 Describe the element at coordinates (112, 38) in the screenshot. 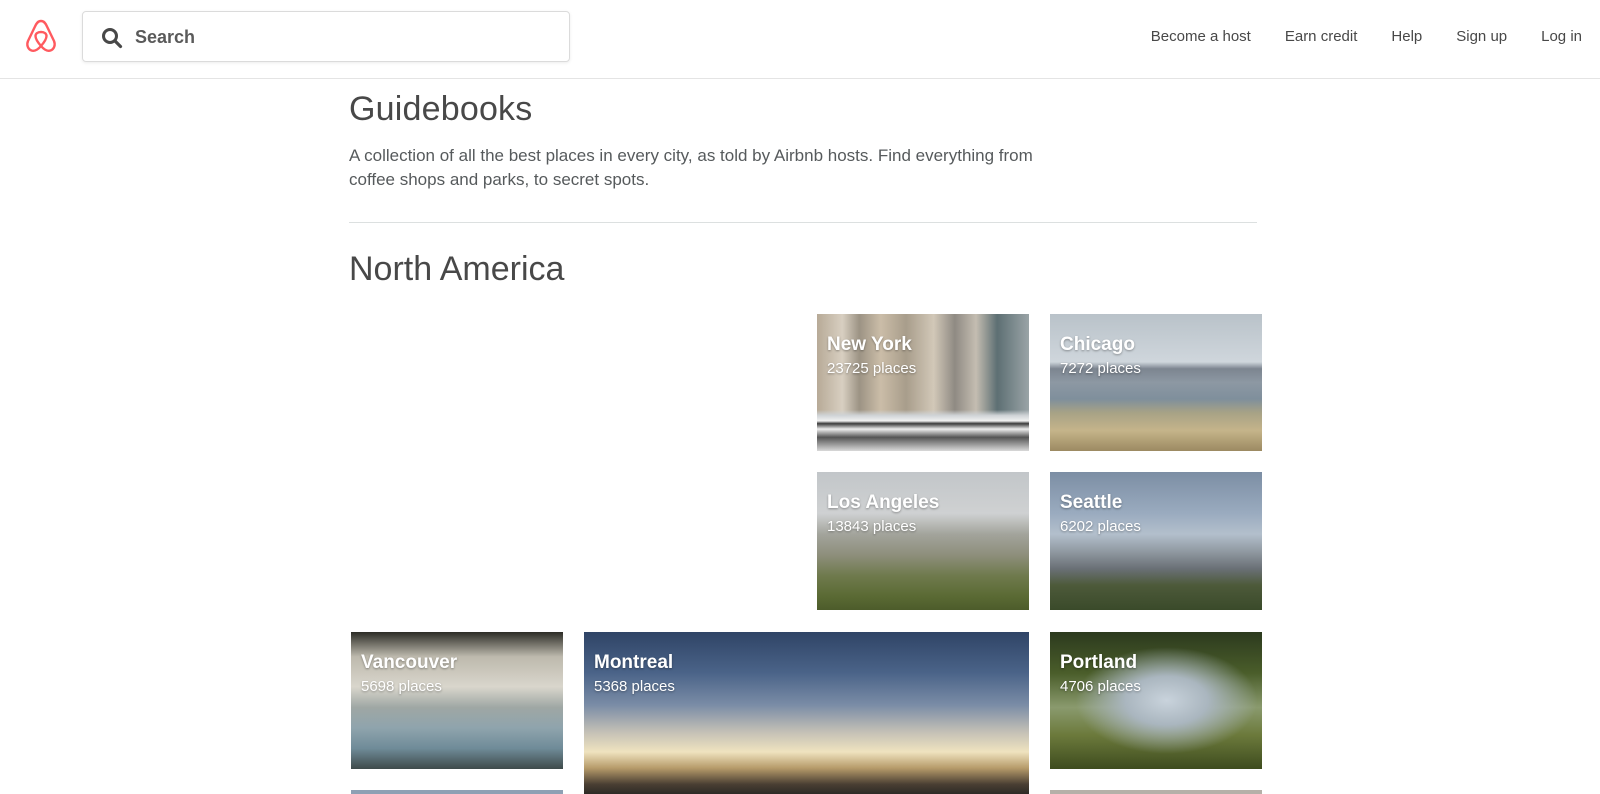

I see `search-icon` at that location.